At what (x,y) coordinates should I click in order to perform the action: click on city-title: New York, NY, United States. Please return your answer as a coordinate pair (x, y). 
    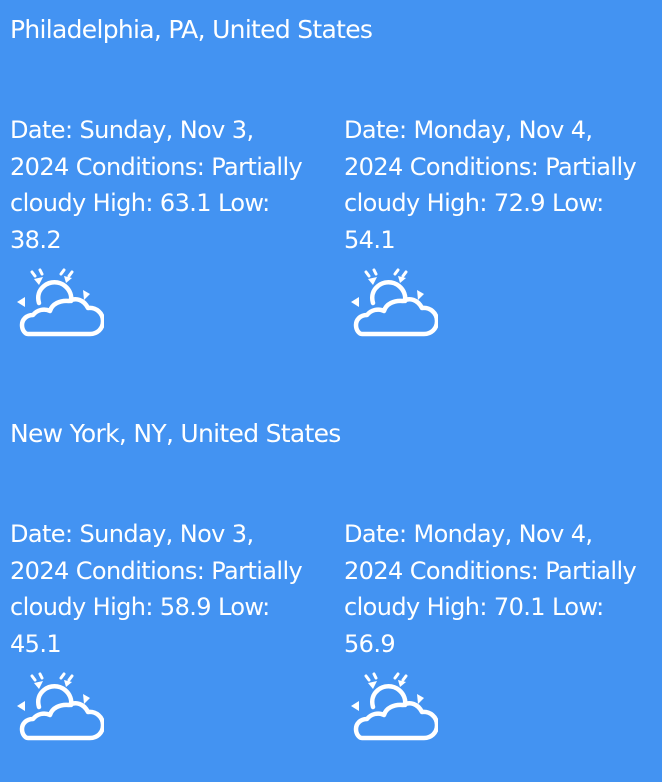
    Looking at the image, I should click on (175, 433).